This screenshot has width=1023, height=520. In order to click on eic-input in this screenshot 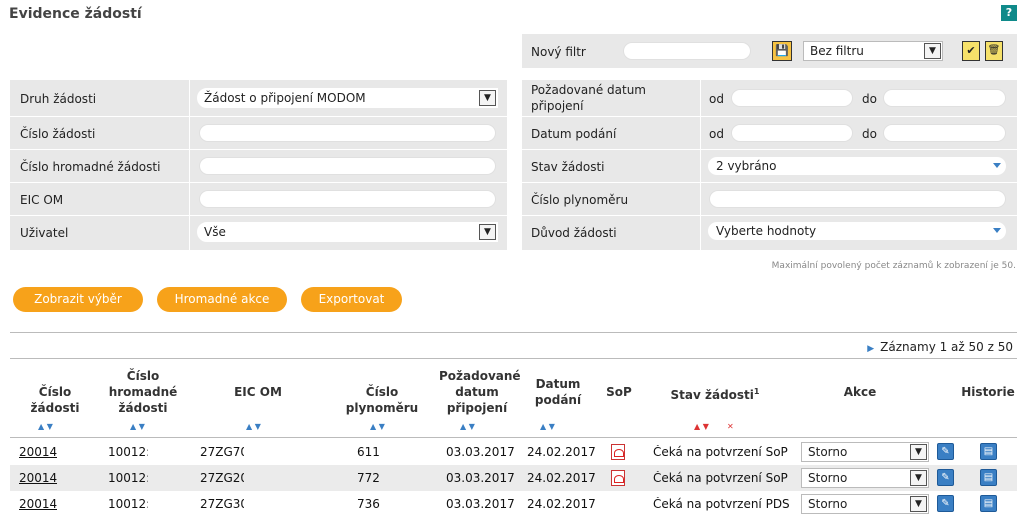, I will do `click(347, 199)`.